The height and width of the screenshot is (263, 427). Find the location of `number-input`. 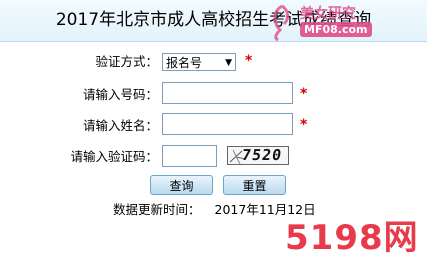

number-input is located at coordinates (227, 93).